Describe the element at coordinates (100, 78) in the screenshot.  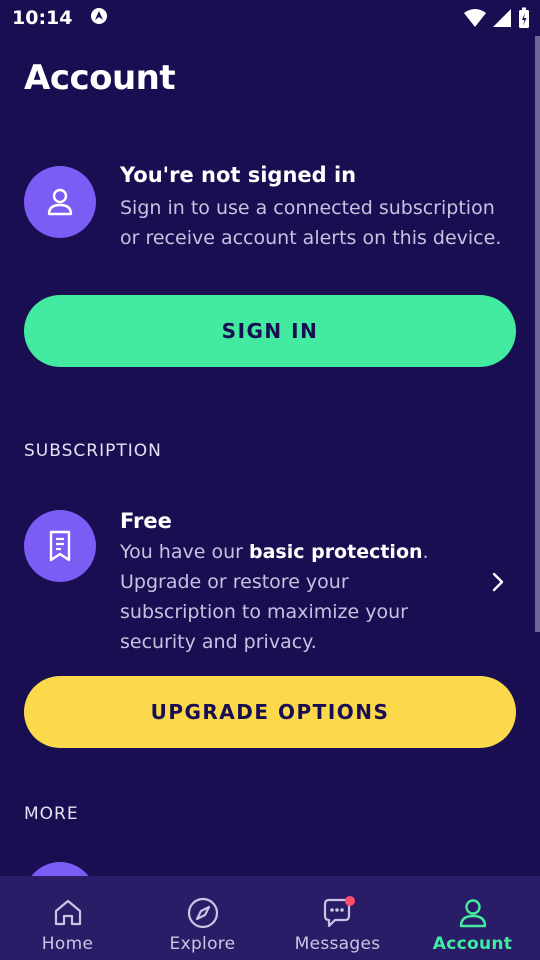
I see `page-title: Account` at that location.